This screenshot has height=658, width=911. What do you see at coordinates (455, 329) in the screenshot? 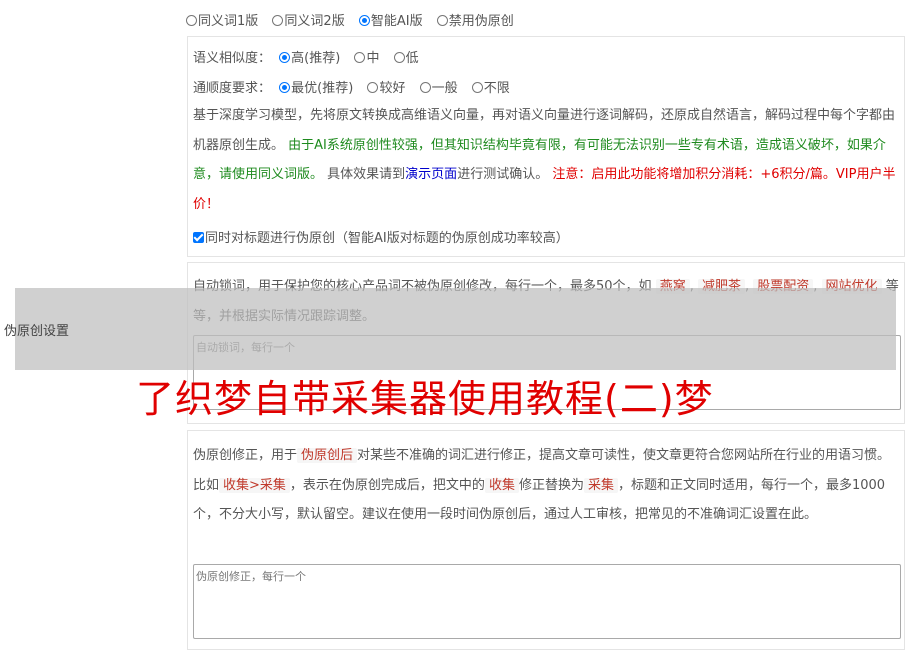
I see `gray-overlay-band` at bounding box center [455, 329].